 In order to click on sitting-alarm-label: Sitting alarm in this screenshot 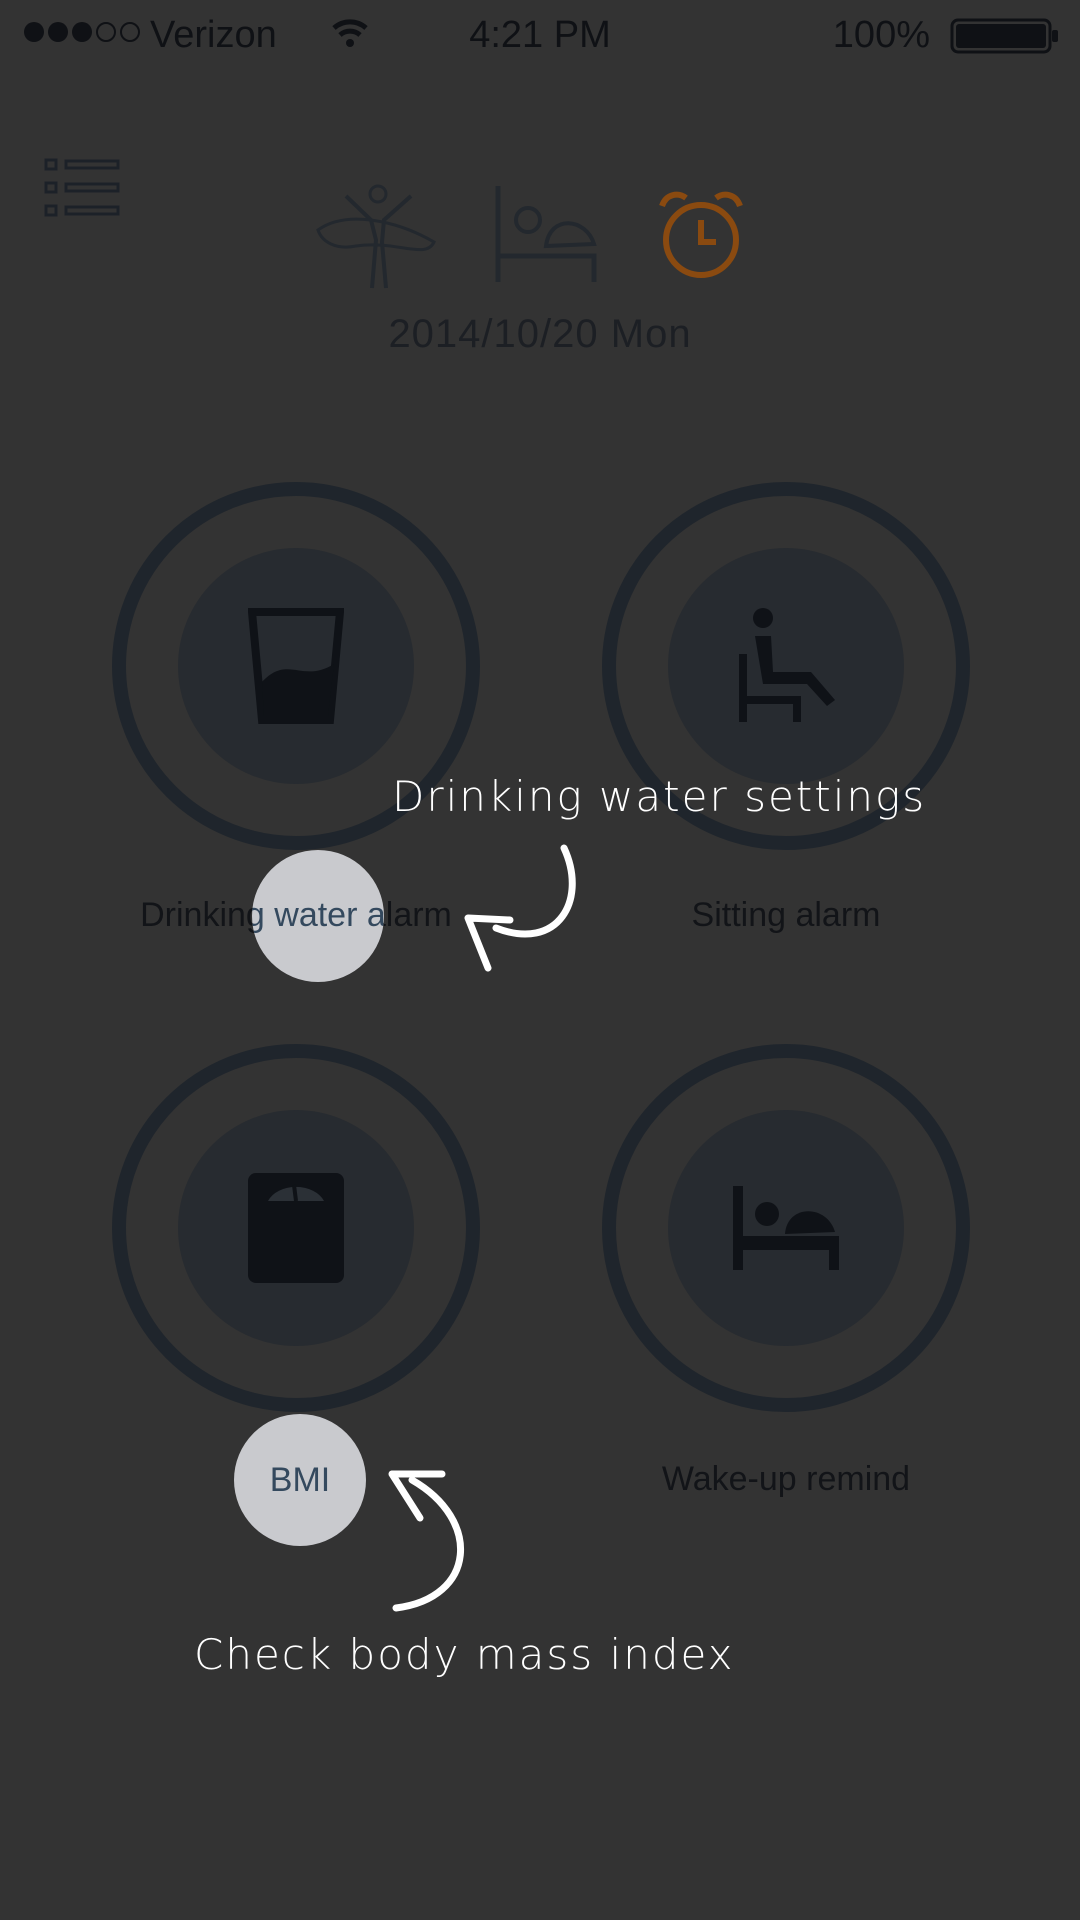, I will do `click(786, 915)`.